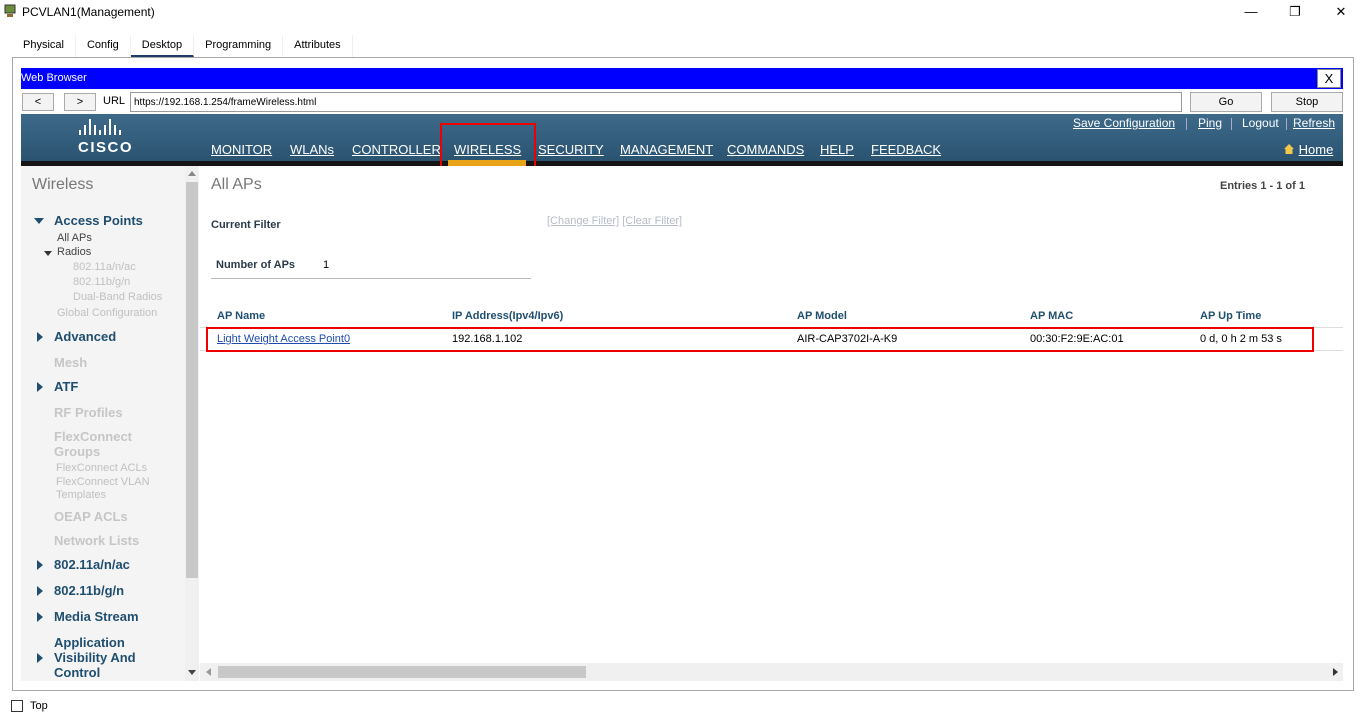  Describe the element at coordinates (80, 102) in the screenshot. I see `forward-button: >` at that location.